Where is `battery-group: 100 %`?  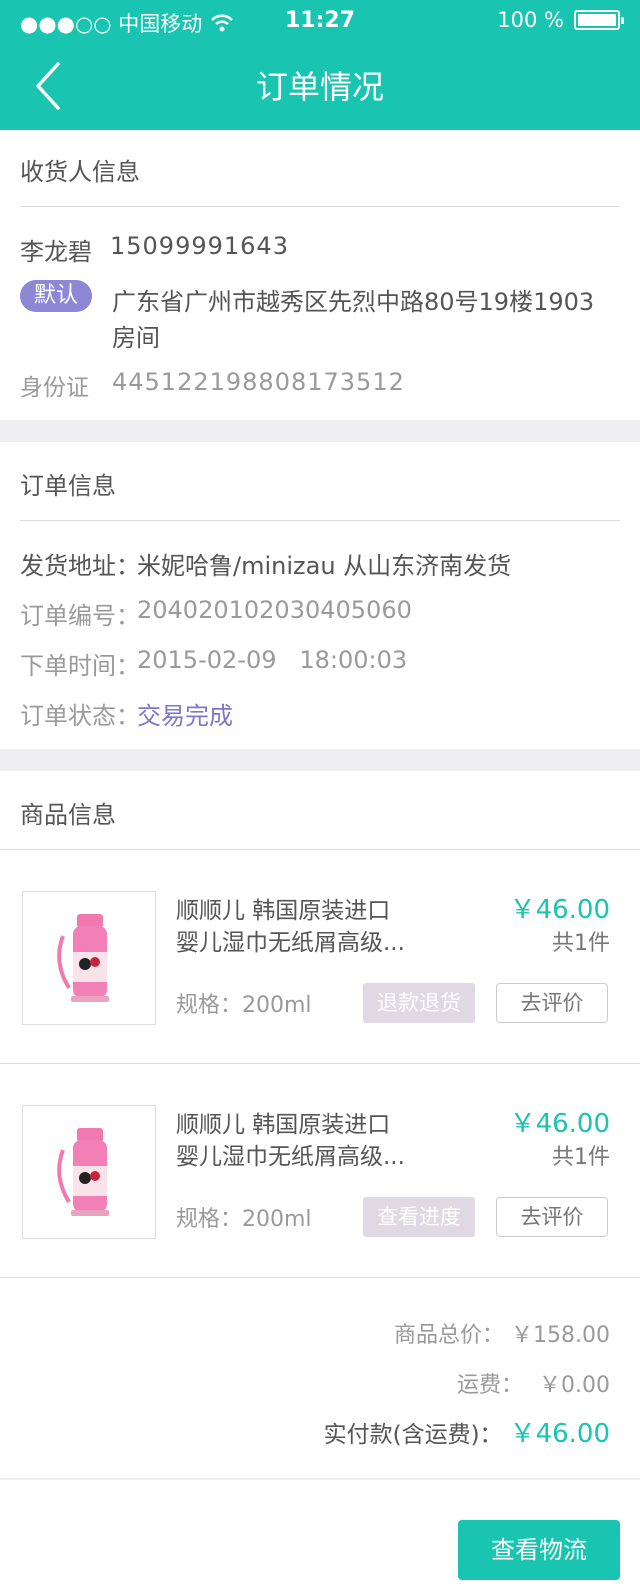 battery-group: 100 % is located at coordinates (560, 20).